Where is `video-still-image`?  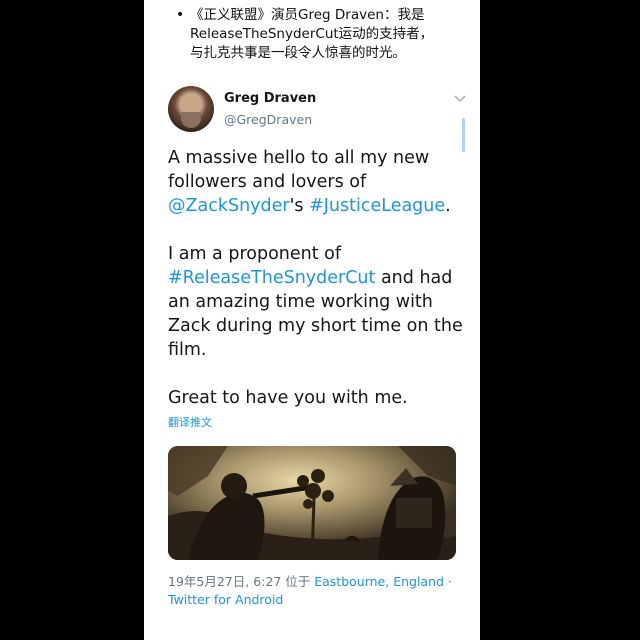 video-still-image is located at coordinates (312, 503).